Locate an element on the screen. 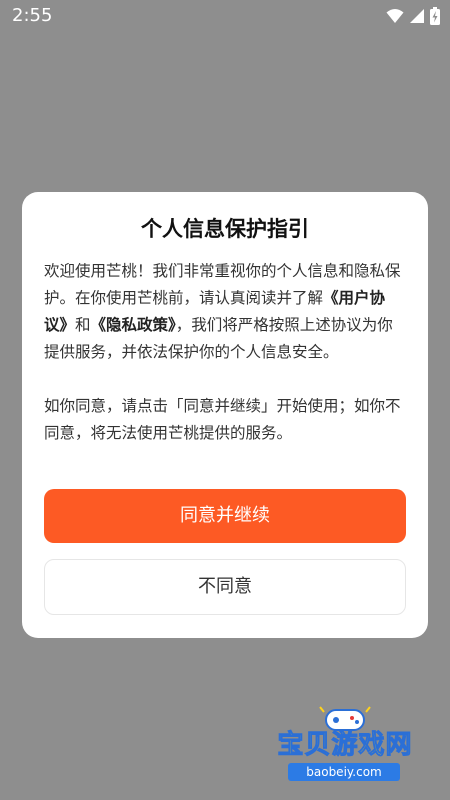 This screenshot has width=450, height=800. status-time: 2:55 is located at coordinates (32, 15).